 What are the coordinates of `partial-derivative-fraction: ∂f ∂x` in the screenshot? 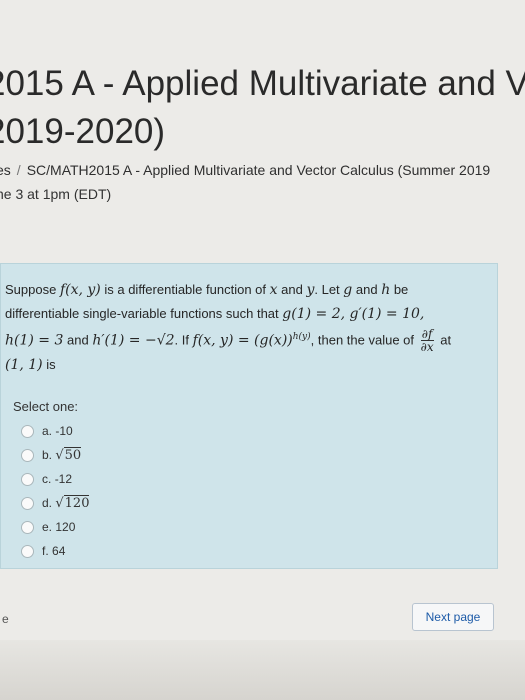 It's located at (427, 341).